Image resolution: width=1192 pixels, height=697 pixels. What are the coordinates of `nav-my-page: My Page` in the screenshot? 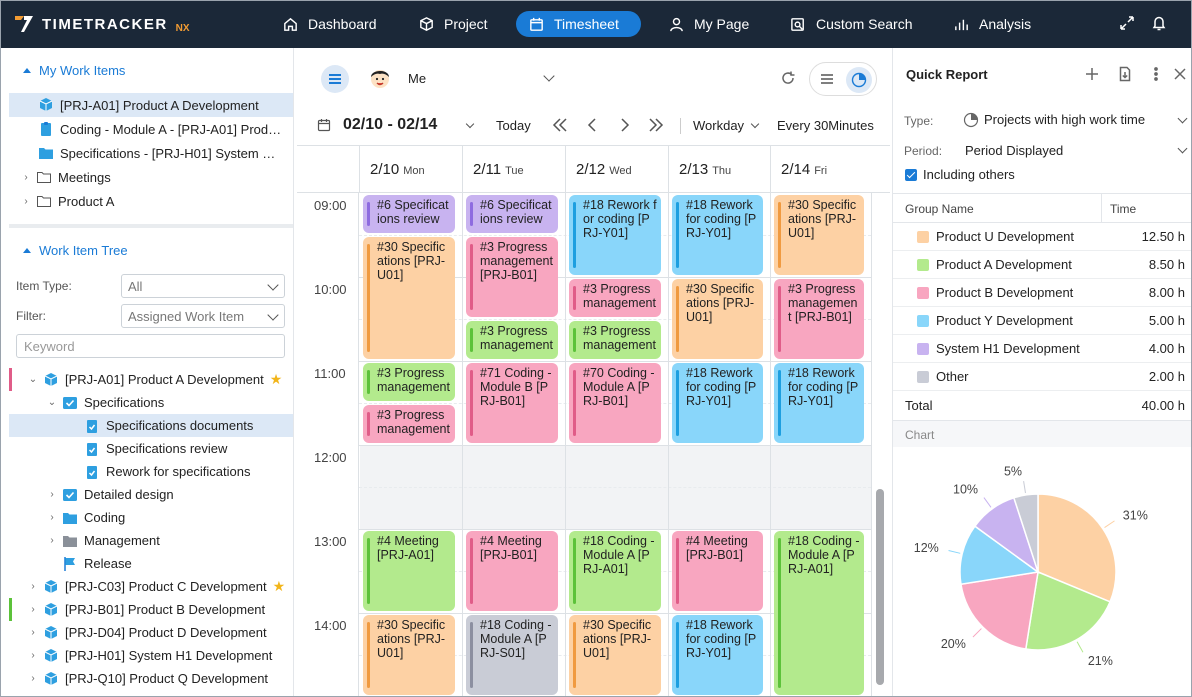 It's located at (708, 24).